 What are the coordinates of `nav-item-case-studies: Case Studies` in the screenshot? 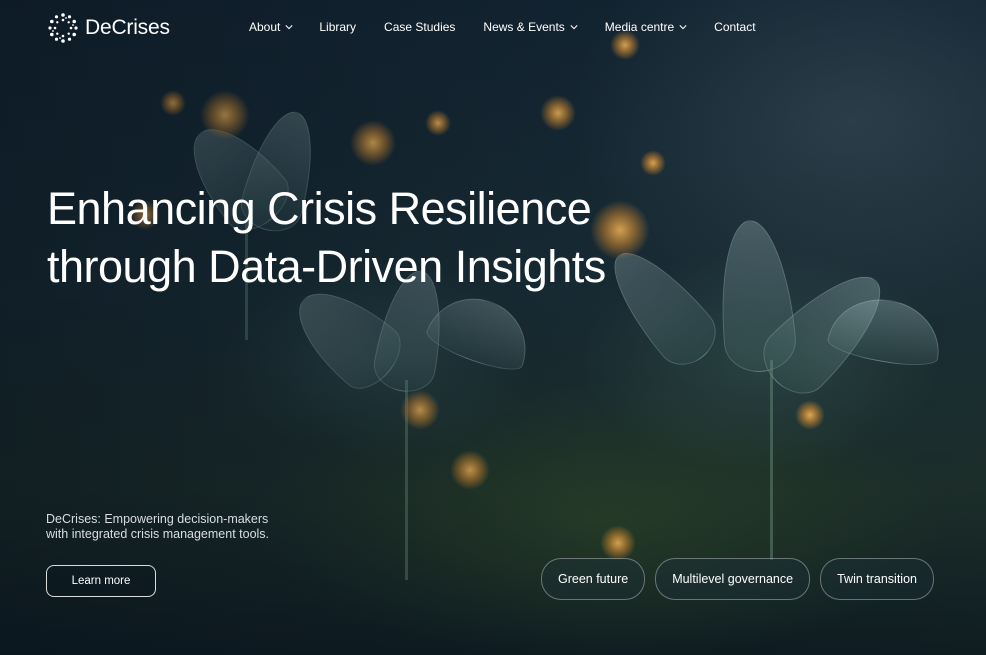 It's located at (419, 27).